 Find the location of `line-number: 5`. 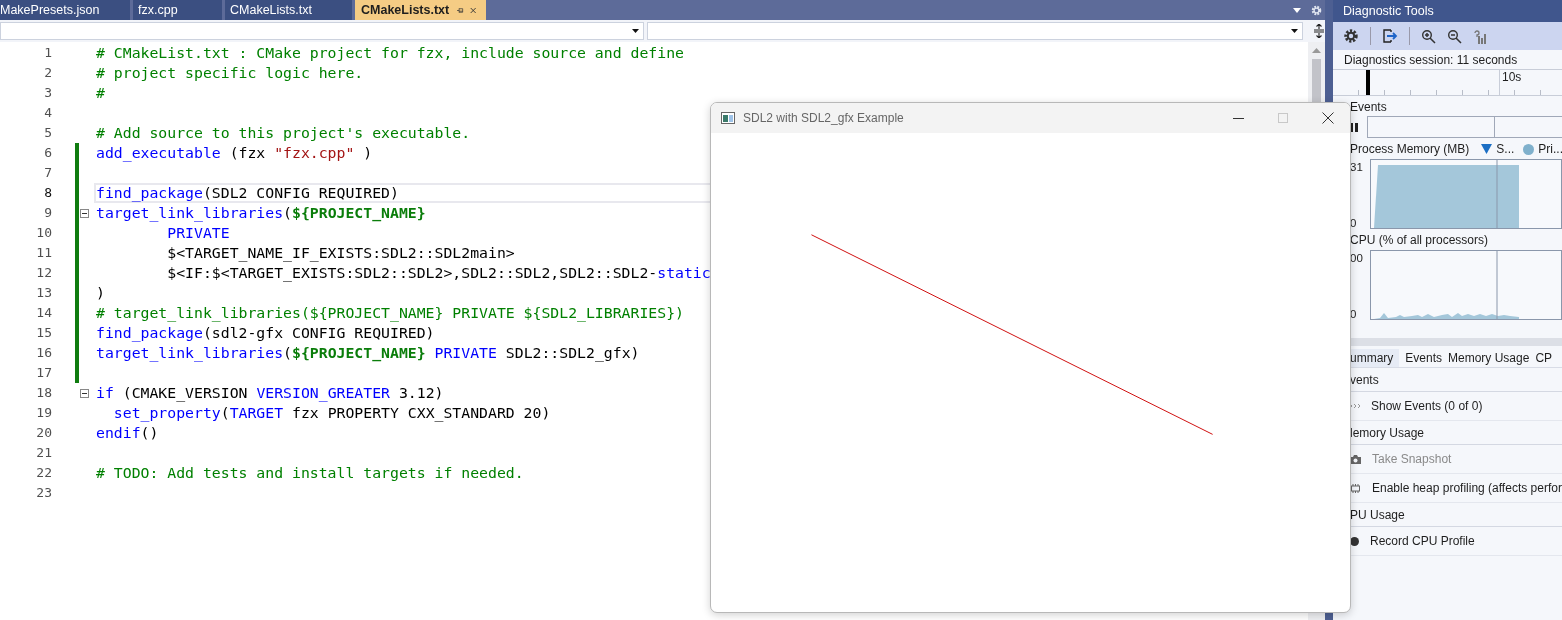

line-number: 5 is located at coordinates (47, 133).